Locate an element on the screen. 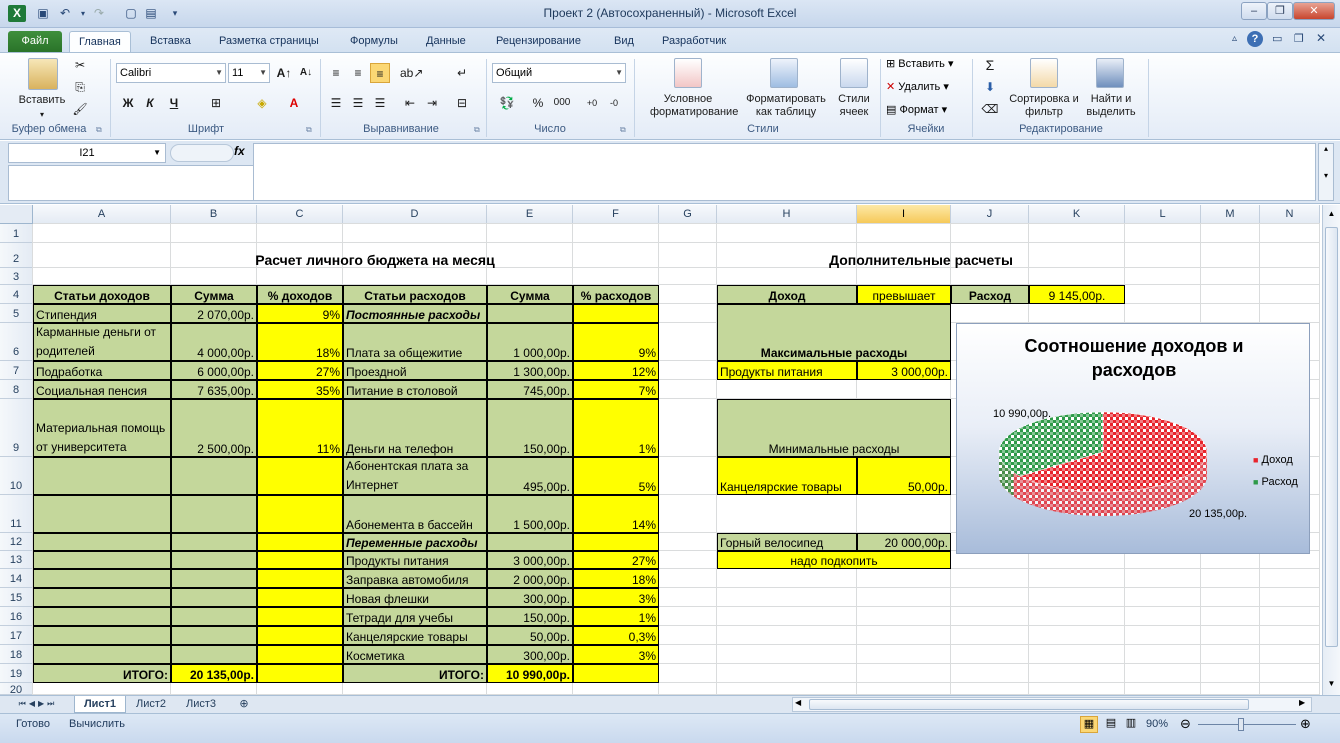  min-expense-label: Минимальные расходы is located at coordinates (834, 428).